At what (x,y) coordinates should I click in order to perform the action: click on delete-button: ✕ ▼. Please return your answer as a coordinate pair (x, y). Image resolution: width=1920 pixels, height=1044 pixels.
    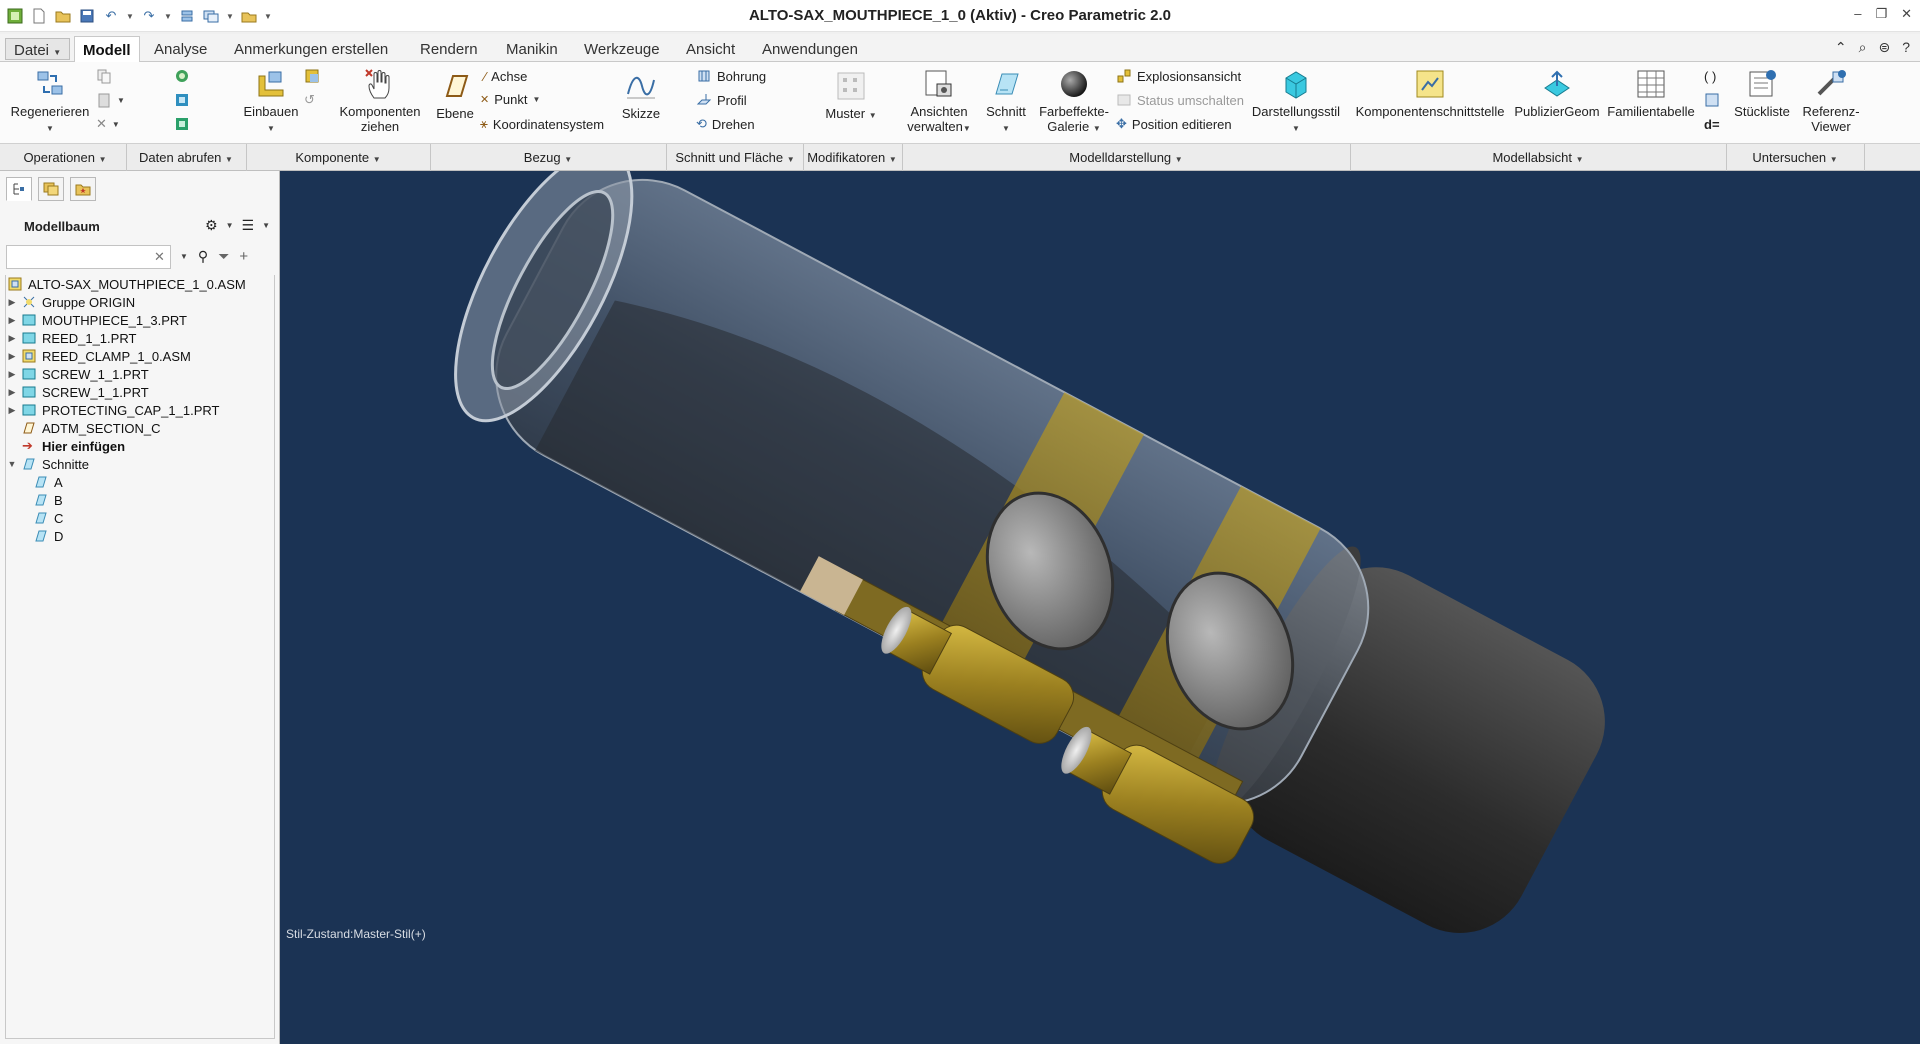
    Looking at the image, I should click on (108, 124).